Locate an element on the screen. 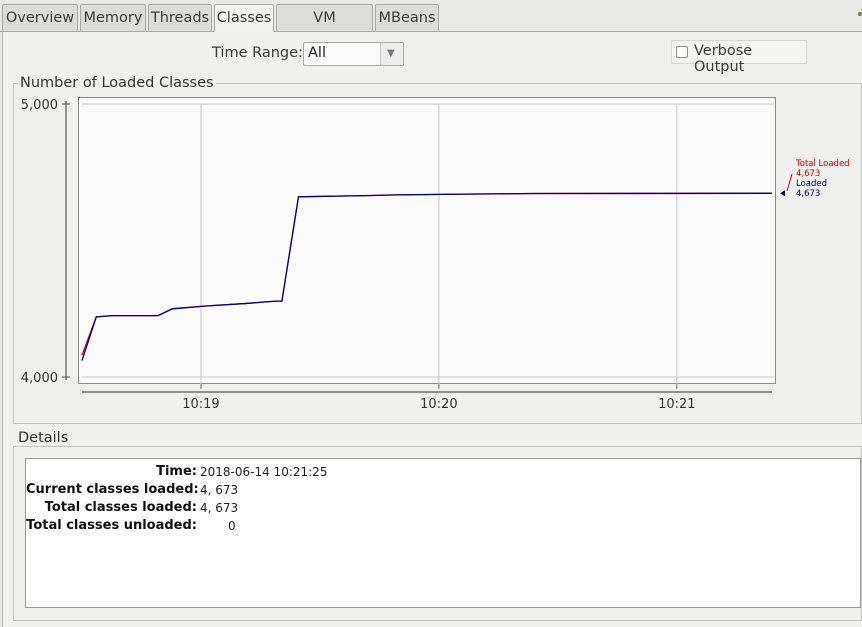 This screenshot has width=862, height=627. detail-time-value: 2018-06-14 10:21:25 is located at coordinates (264, 472).